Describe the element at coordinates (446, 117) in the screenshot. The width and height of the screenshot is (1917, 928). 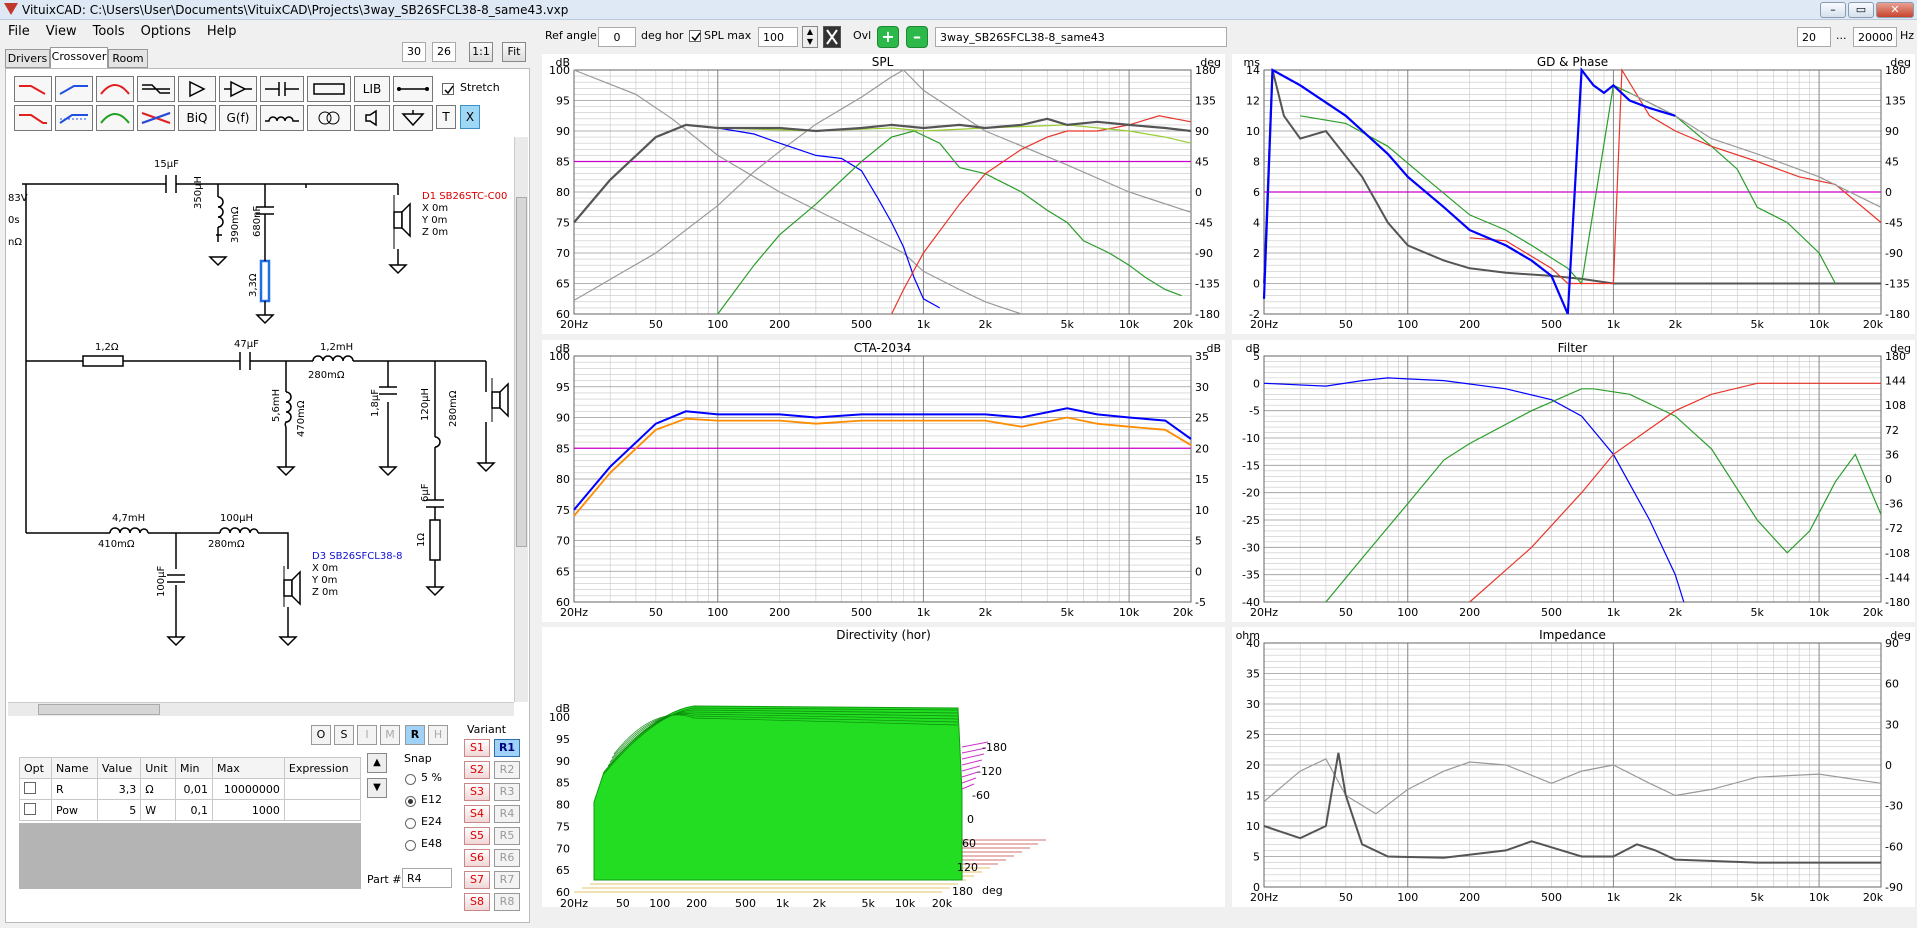
I see `text-button: T` at that location.